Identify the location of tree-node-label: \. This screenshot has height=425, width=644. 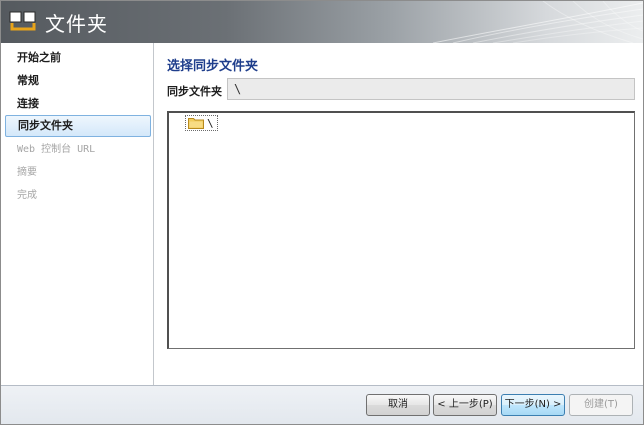
(210, 123).